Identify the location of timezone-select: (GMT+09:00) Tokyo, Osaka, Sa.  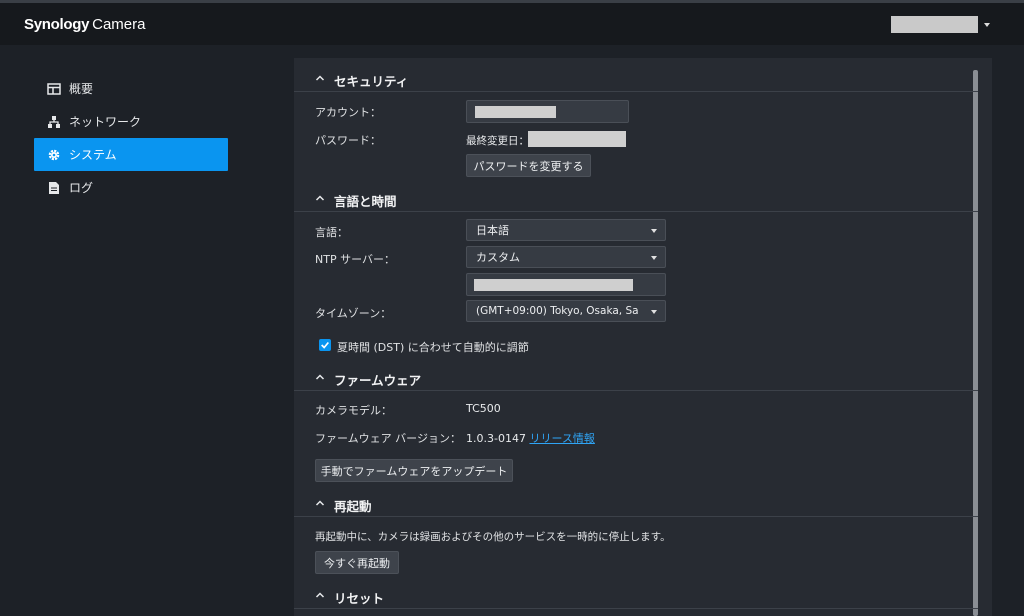
(566, 311).